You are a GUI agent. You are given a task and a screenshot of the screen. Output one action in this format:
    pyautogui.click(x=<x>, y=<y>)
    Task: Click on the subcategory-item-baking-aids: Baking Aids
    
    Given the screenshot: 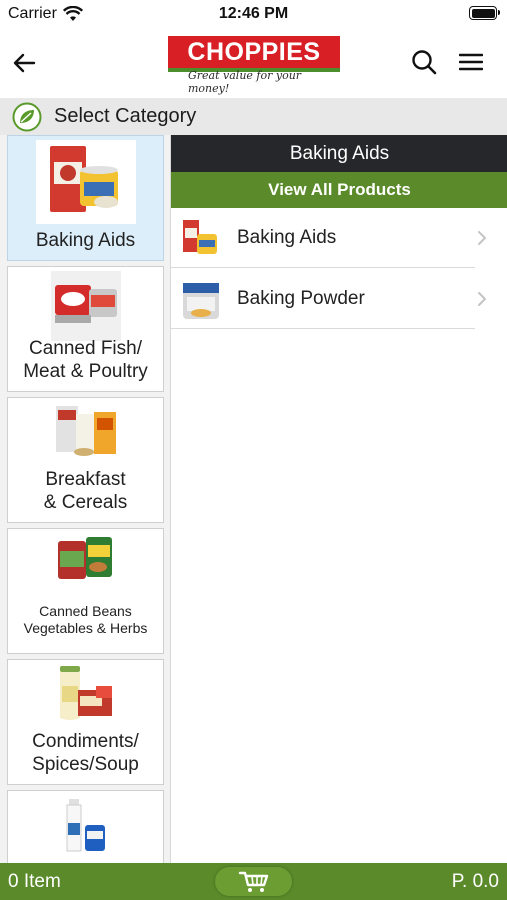 What is the action you would take?
    pyautogui.click(x=339, y=238)
    